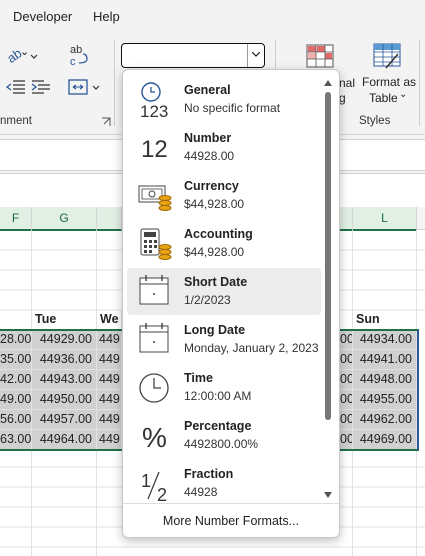 Image resolution: width=425 pixels, height=556 pixels. I want to click on format-option-name: Currency, so click(211, 186).